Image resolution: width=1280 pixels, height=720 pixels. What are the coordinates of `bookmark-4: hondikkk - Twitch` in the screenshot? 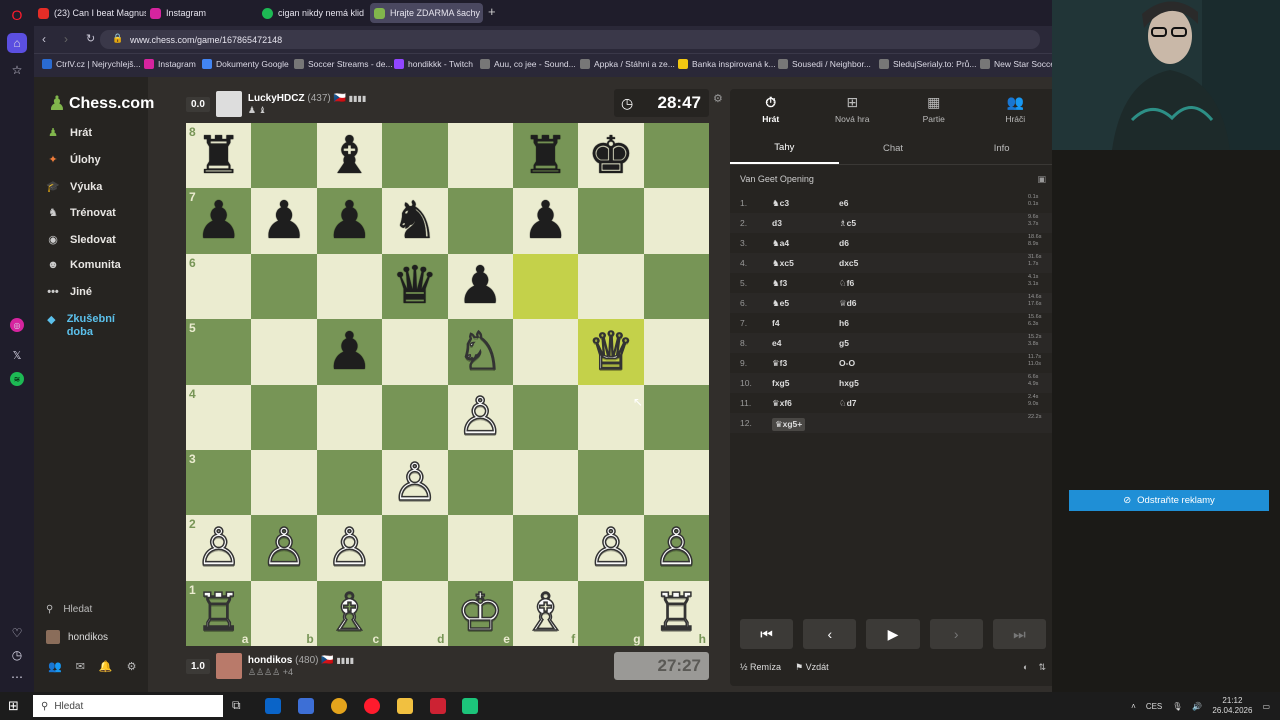 It's located at (433, 64).